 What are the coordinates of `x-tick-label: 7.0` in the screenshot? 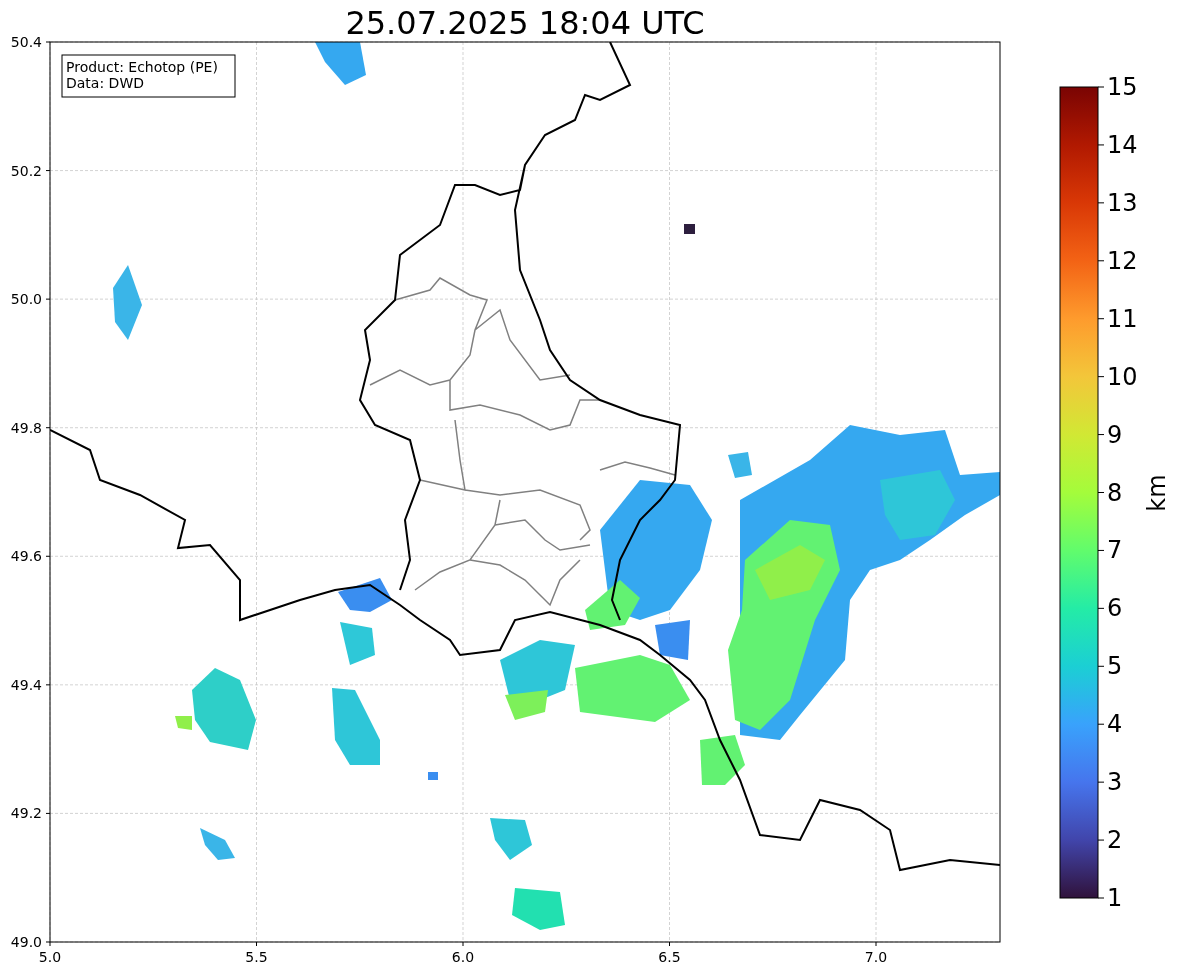 It's located at (876, 957).